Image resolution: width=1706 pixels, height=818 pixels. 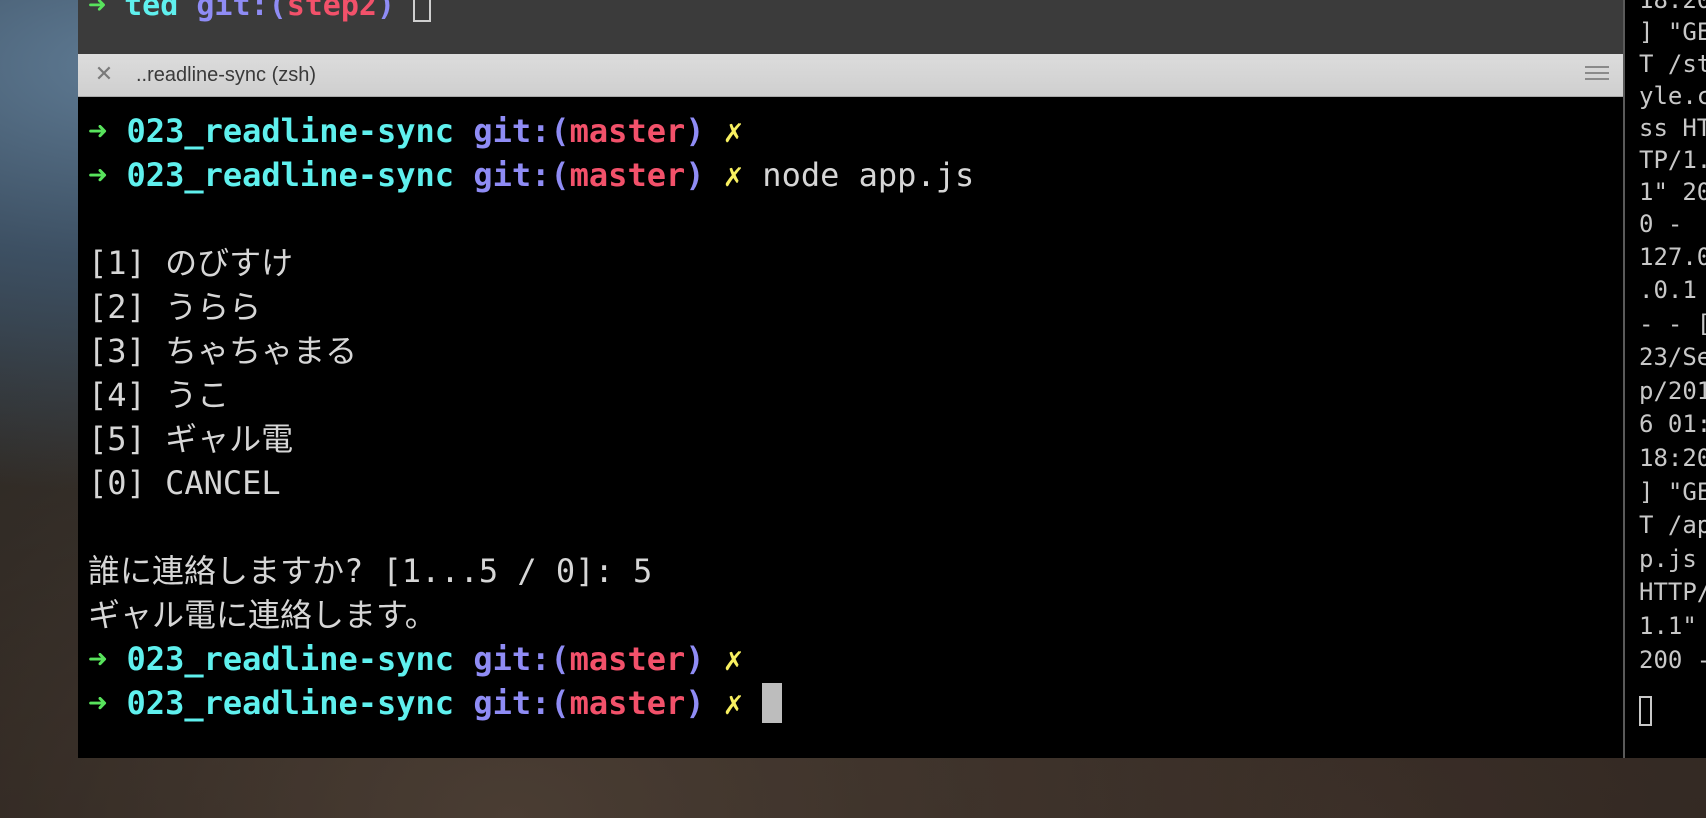 What do you see at coordinates (1672, 424) in the screenshot?
I see `side-terminal-line: 6 01:` at bounding box center [1672, 424].